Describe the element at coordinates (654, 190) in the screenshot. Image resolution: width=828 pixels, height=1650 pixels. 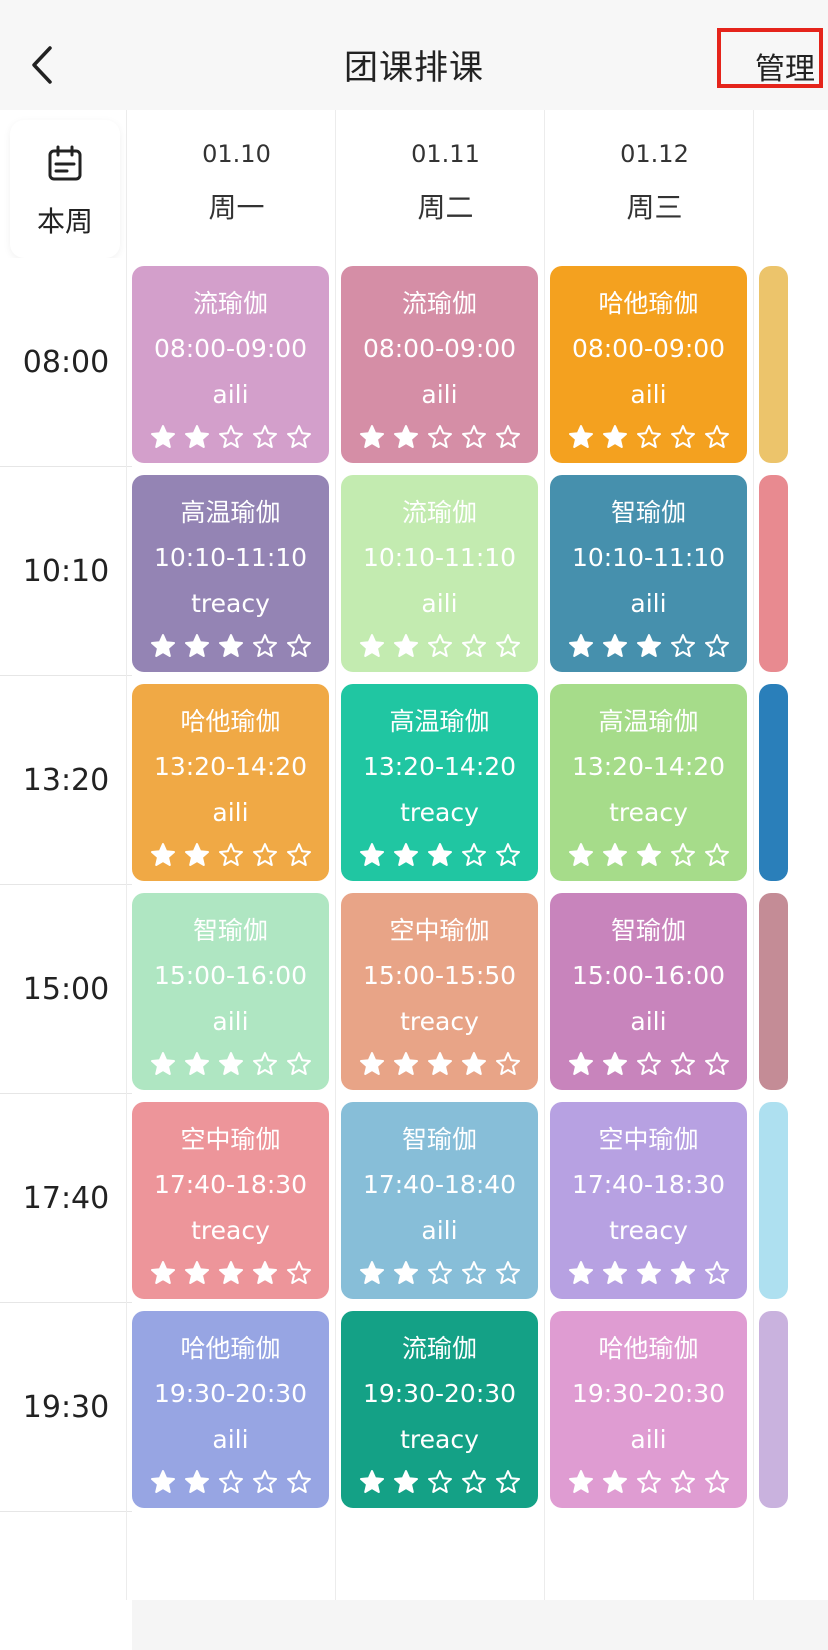
I see `day-header: 01.12 周三` at that location.